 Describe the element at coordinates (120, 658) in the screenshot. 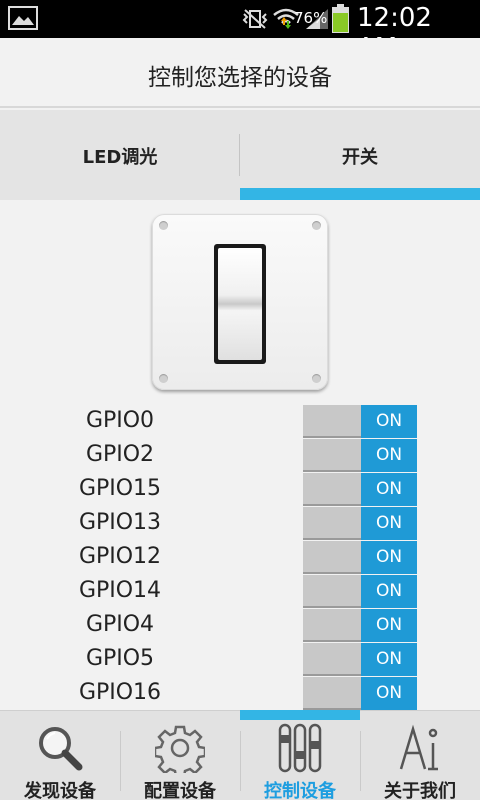

I see `gpio-label: GPIO5` at that location.